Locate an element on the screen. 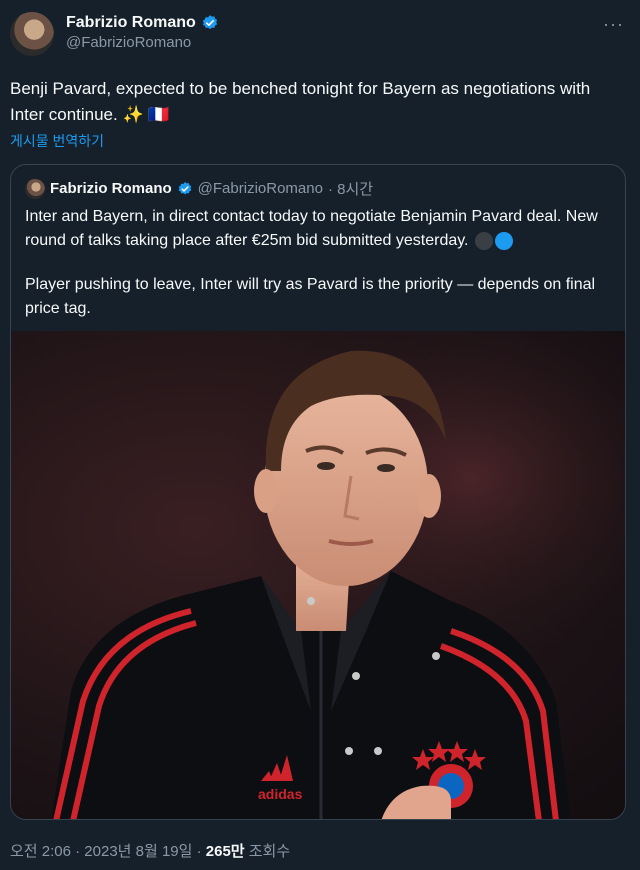  timestamp: 오전 2:06 · 2023년 8월 19일 · is located at coordinates (108, 851).